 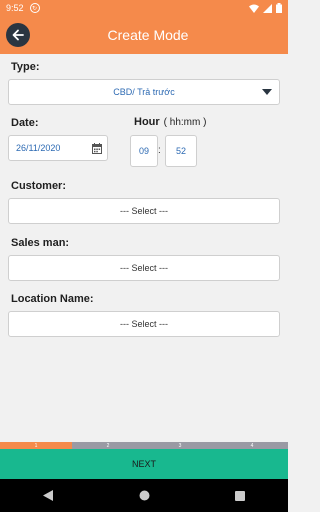 I want to click on hour-format: ( hh:mm ), so click(x=185, y=122).